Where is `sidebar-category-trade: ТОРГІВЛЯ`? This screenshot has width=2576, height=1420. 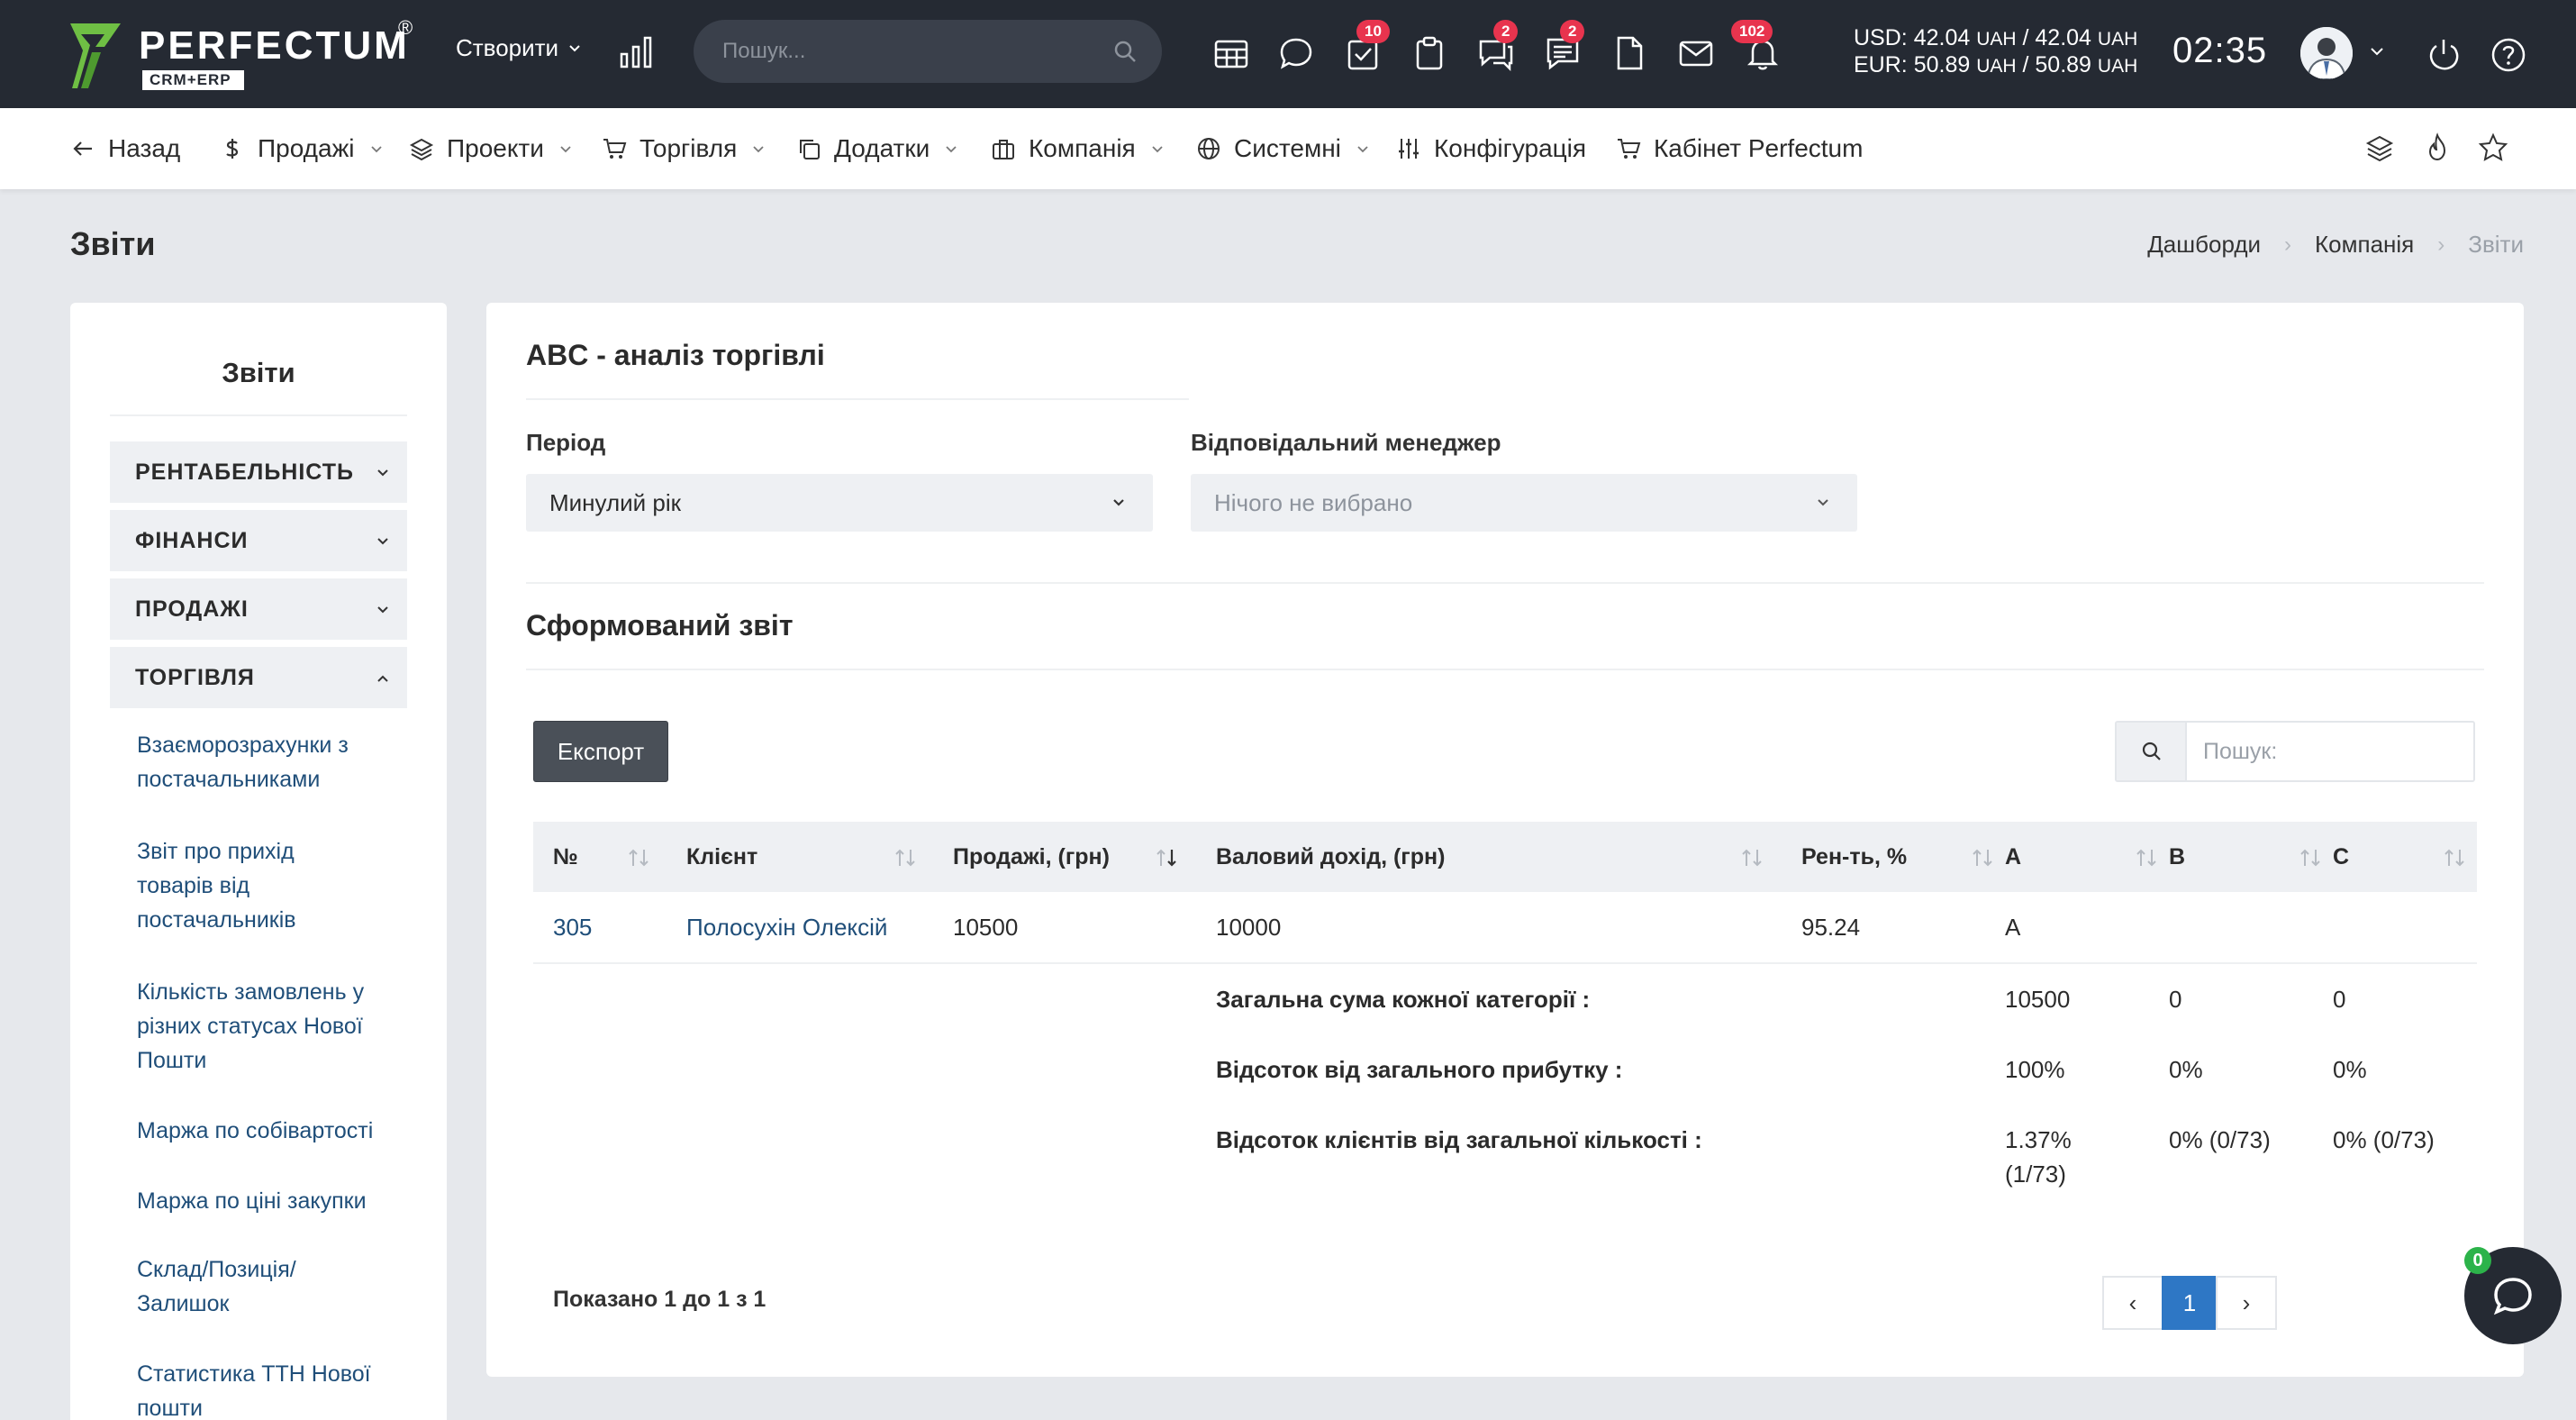 sidebar-category-trade: ТОРГІВЛЯ is located at coordinates (258, 677).